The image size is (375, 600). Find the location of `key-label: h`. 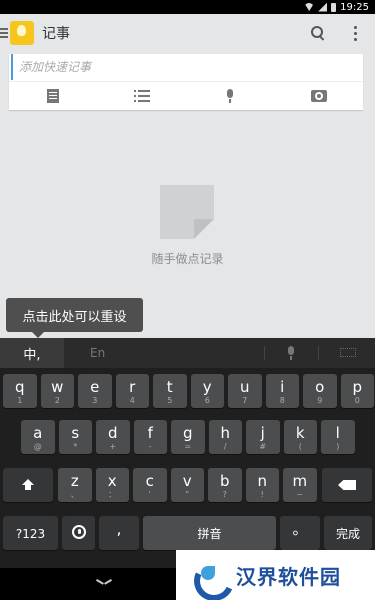

key-label: h is located at coordinates (225, 433).